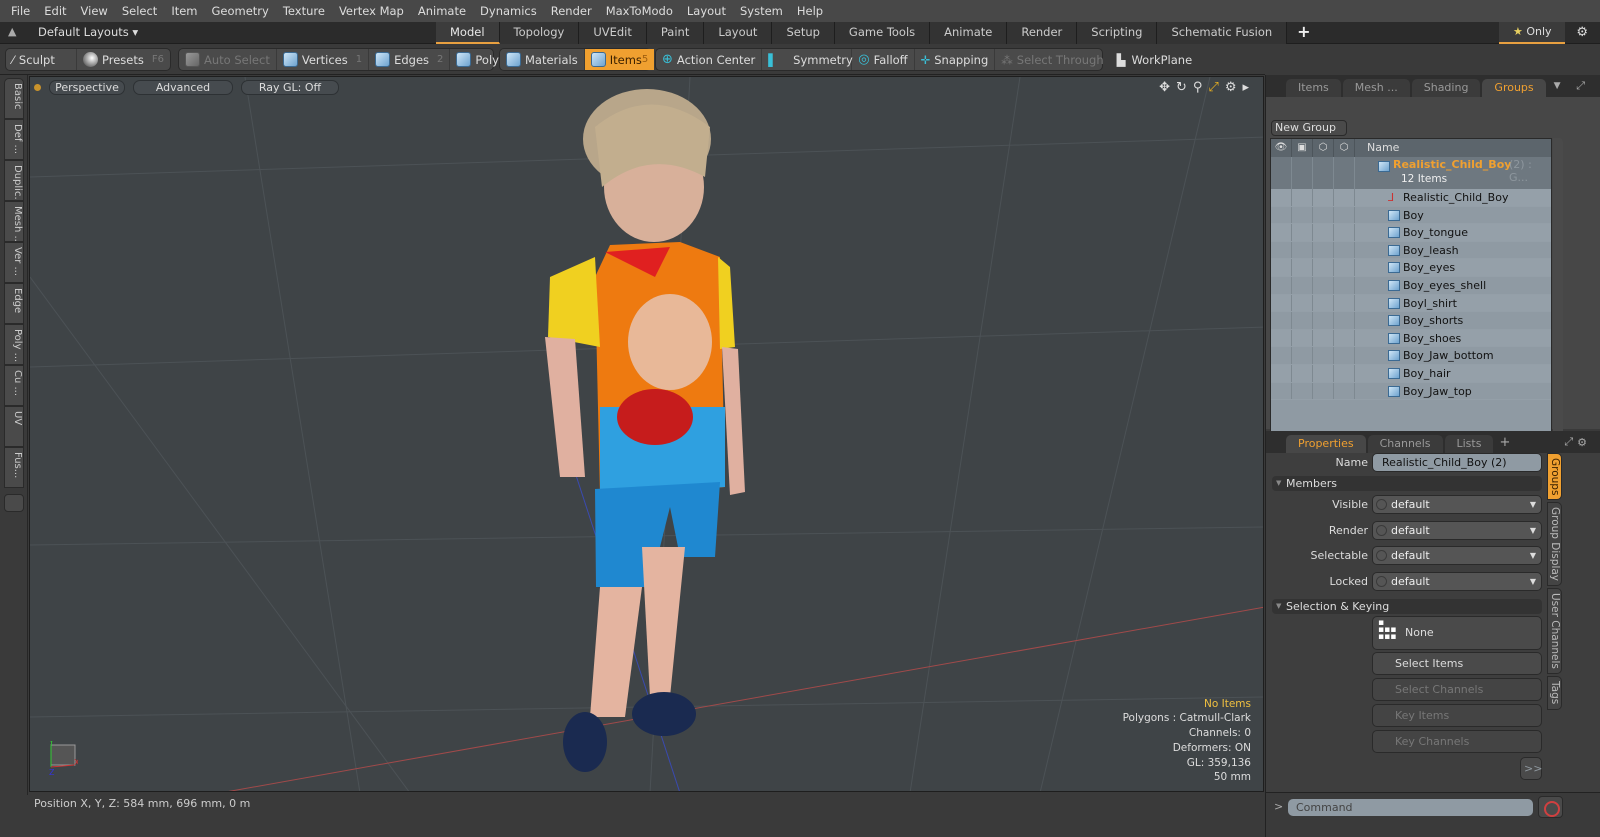 The image size is (1600, 837). Describe the element at coordinates (1411, 198) in the screenshot. I see `group-member-row: ⅃ Realistic_Child_Boy` at that location.